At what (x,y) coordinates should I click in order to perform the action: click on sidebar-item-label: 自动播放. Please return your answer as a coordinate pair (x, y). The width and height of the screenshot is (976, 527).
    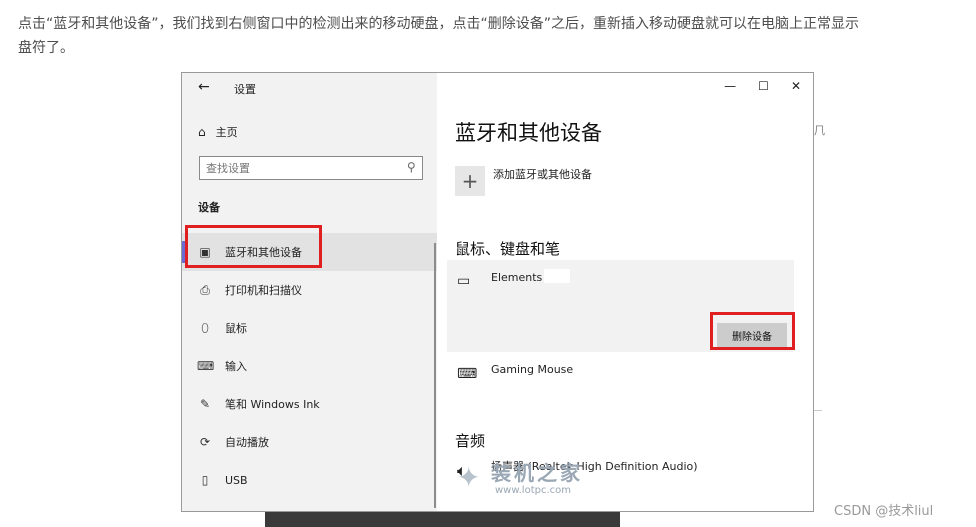
    Looking at the image, I should click on (247, 442).